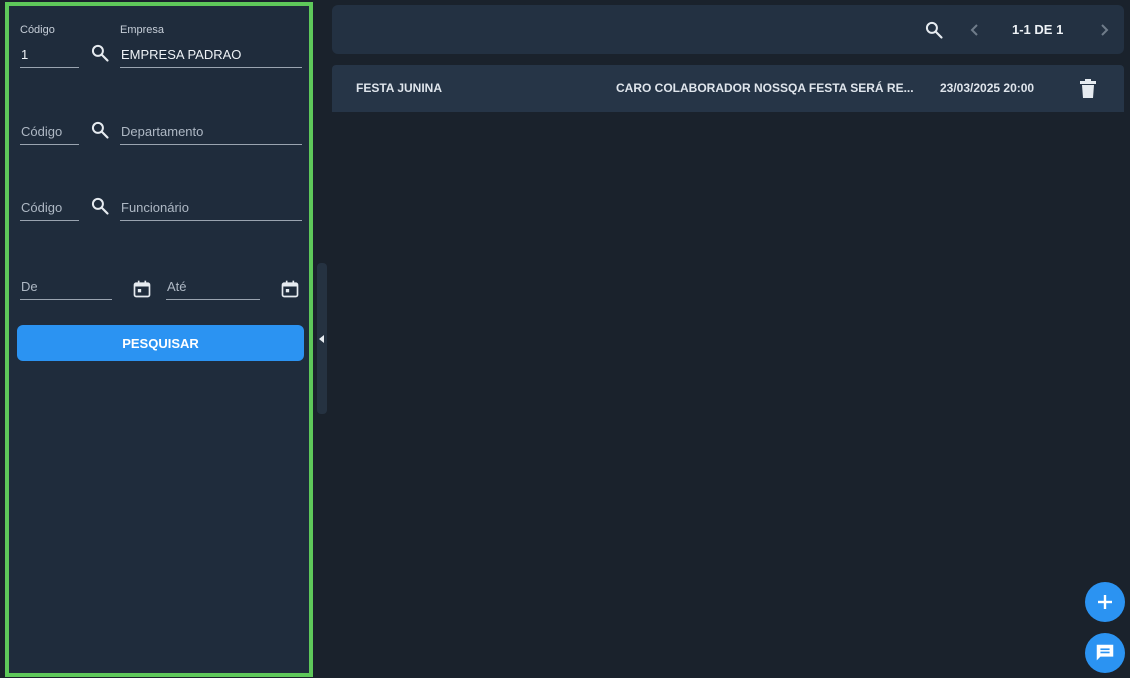 Image resolution: width=1130 pixels, height=678 pixels. What do you see at coordinates (290, 289) in the screenshot?
I see `date-to-calendar-icon` at bounding box center [290, 289].